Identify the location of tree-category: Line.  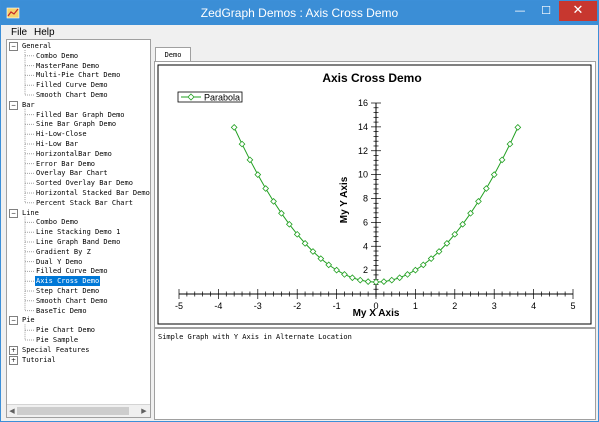
(30, 213).